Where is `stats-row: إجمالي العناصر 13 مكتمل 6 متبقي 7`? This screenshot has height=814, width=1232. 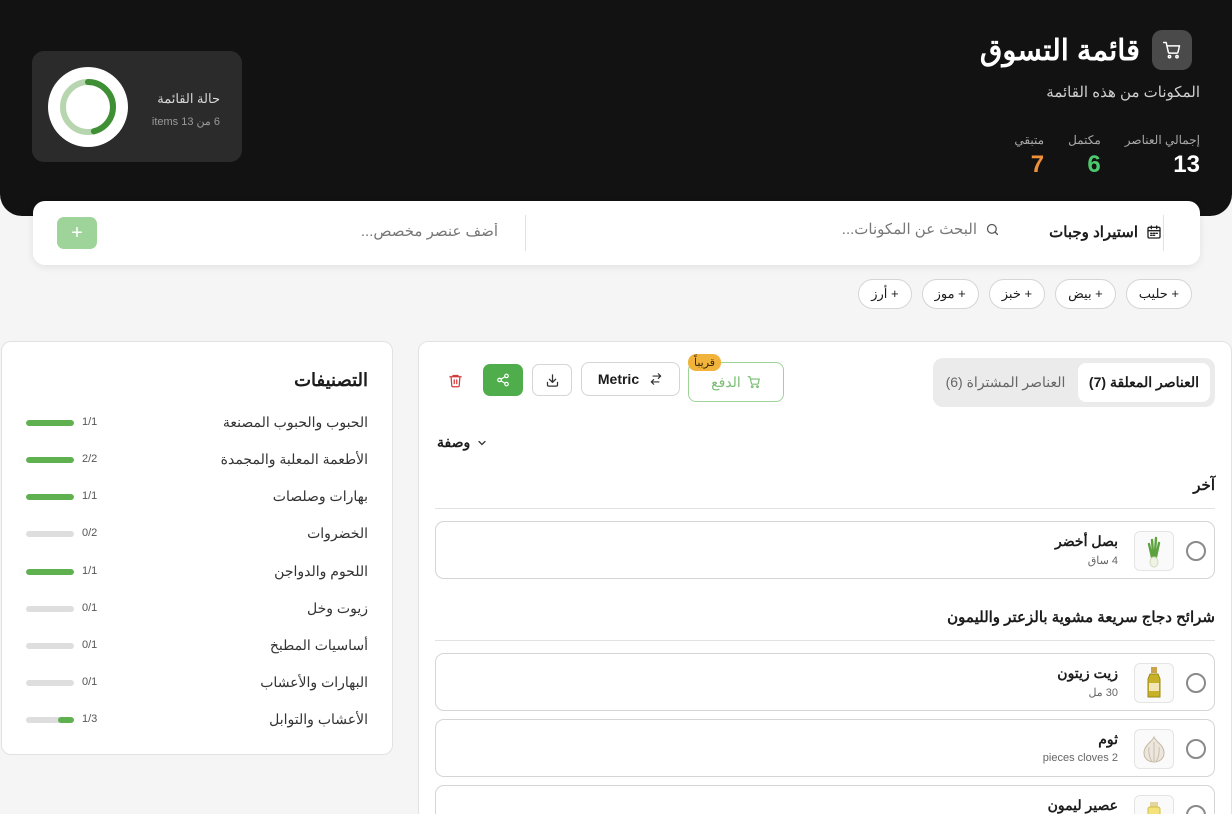
stats-row: إجمالي العناصر 13 مكتمل 6 متبقي 7 is located at coordinates (1107, 156).